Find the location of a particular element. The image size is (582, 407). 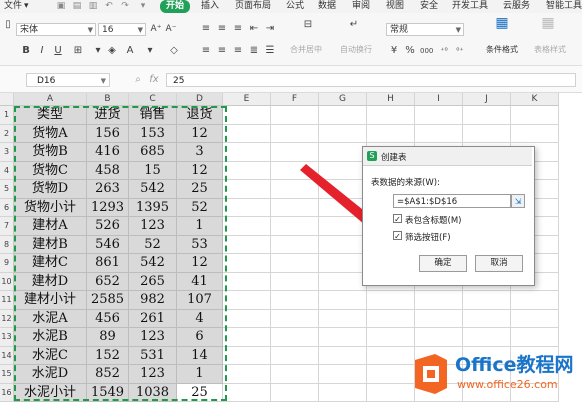

filter-button-checkbox: ✓ is located at coordinates (397, 236).